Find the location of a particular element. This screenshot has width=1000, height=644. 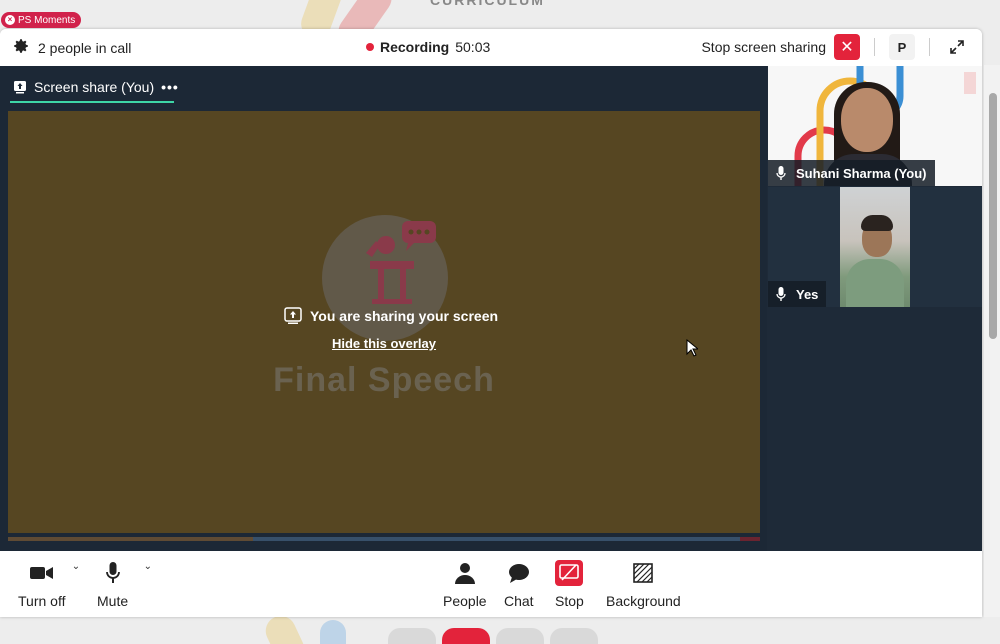

progress-end-marker is located at coordinates (750, 539).